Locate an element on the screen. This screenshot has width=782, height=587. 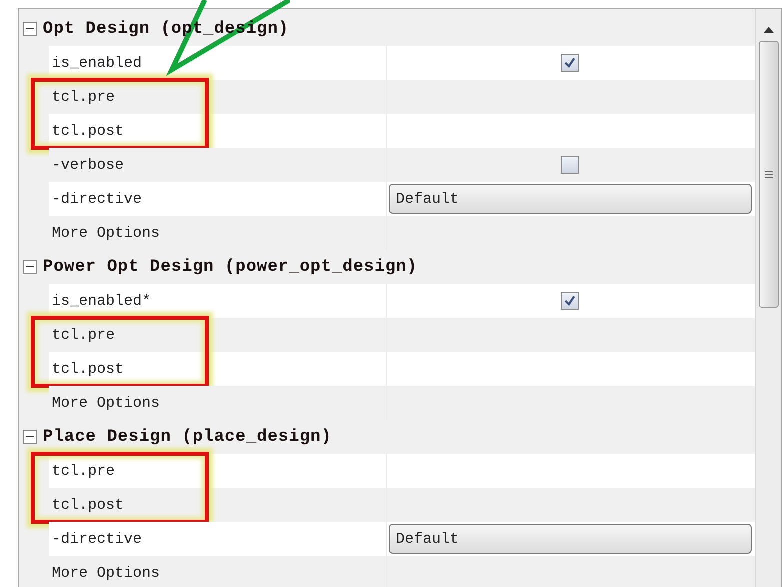
property-name: is_enabled is located at coordinates (97, 64).